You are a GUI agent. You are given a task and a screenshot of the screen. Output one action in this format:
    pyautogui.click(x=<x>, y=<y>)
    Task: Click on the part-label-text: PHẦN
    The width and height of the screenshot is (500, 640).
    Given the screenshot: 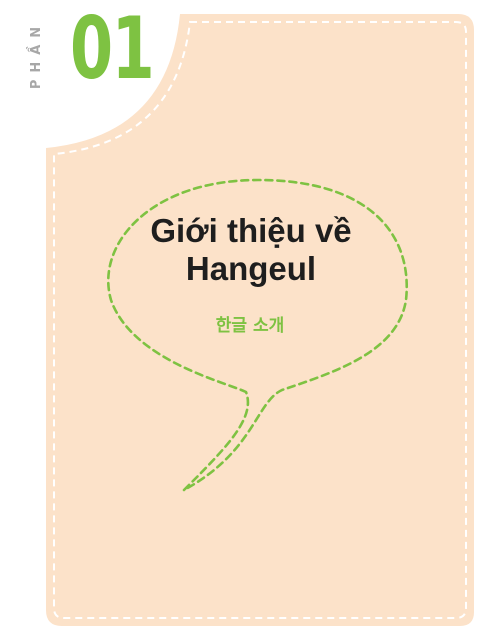 What is the action you would take?
    pyautogui.click(x=37, y=54)
    